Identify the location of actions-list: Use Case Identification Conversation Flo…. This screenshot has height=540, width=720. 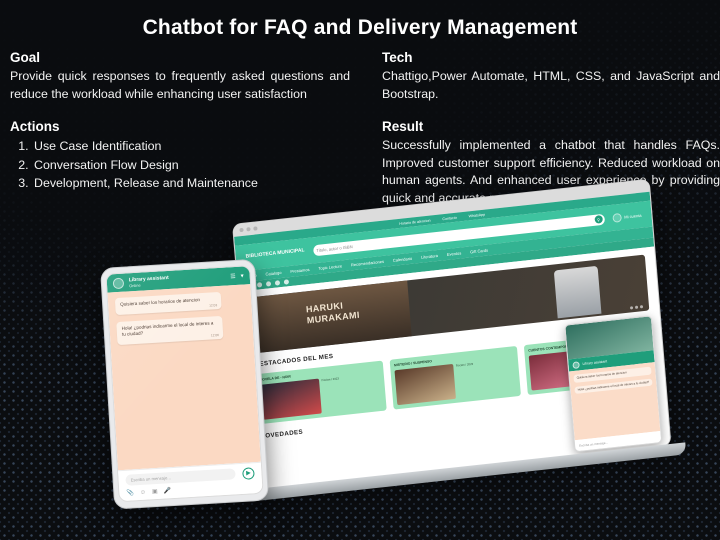
(180, 165).